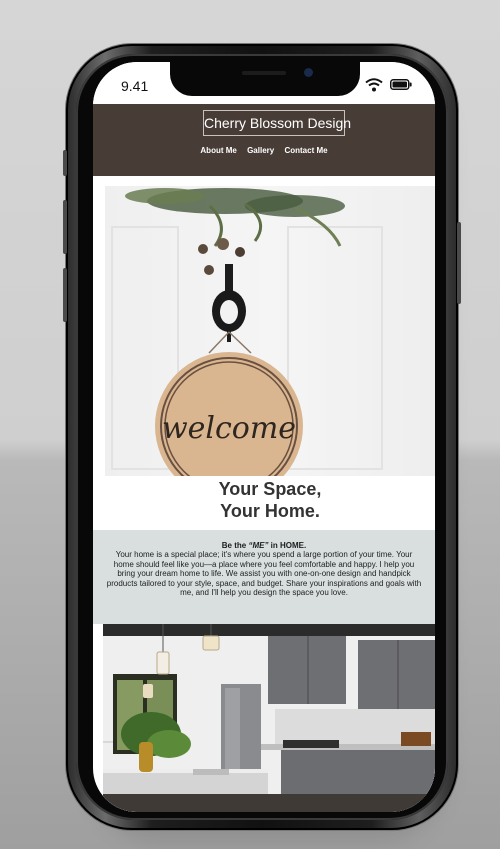 This screenshot has width=500, height=849. Describe the element at coordinates (287, 545) in the screenshot. I see `heading-suffix: in HOME.` at that location.